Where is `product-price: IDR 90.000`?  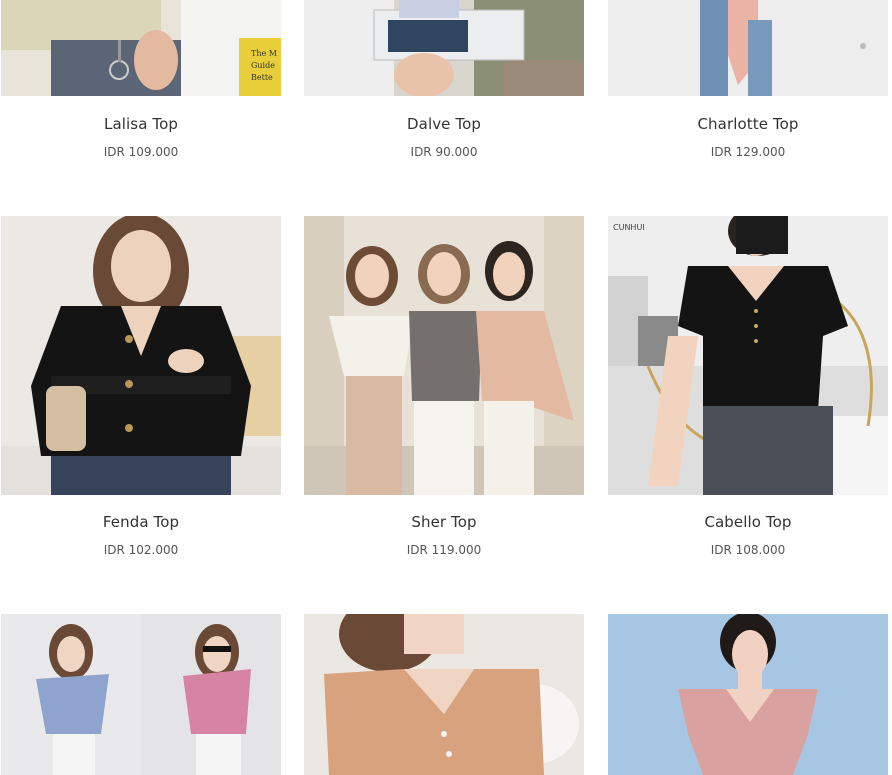 product-price: IDR 90.000 is located at coordinates (444, 152).